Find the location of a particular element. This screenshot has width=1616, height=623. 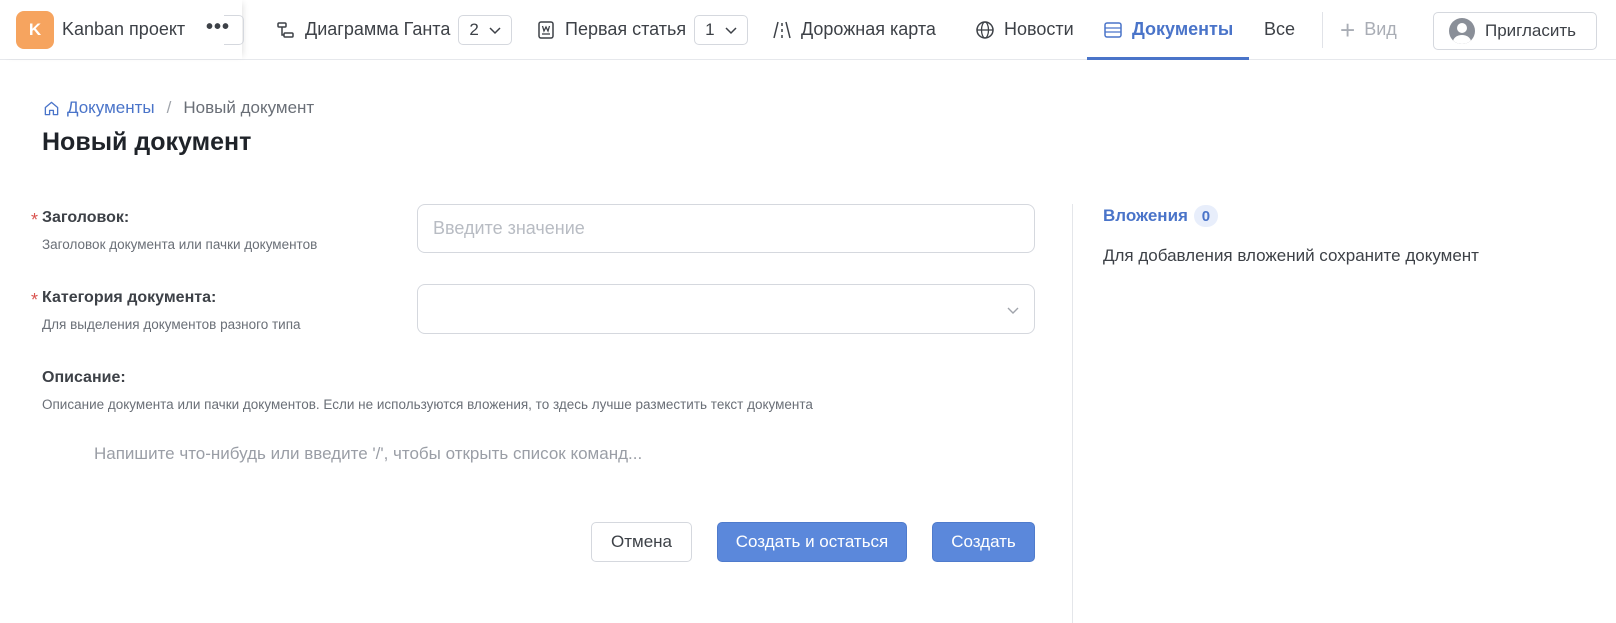

breadcrumb-current: Новый документ is located at coordinates (249, 107).